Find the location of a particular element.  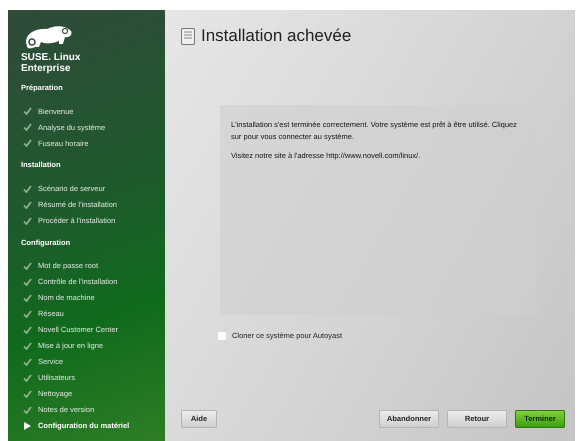

brand-name: SUSE. Linux Enterprise is located at coordinates (51, 63).